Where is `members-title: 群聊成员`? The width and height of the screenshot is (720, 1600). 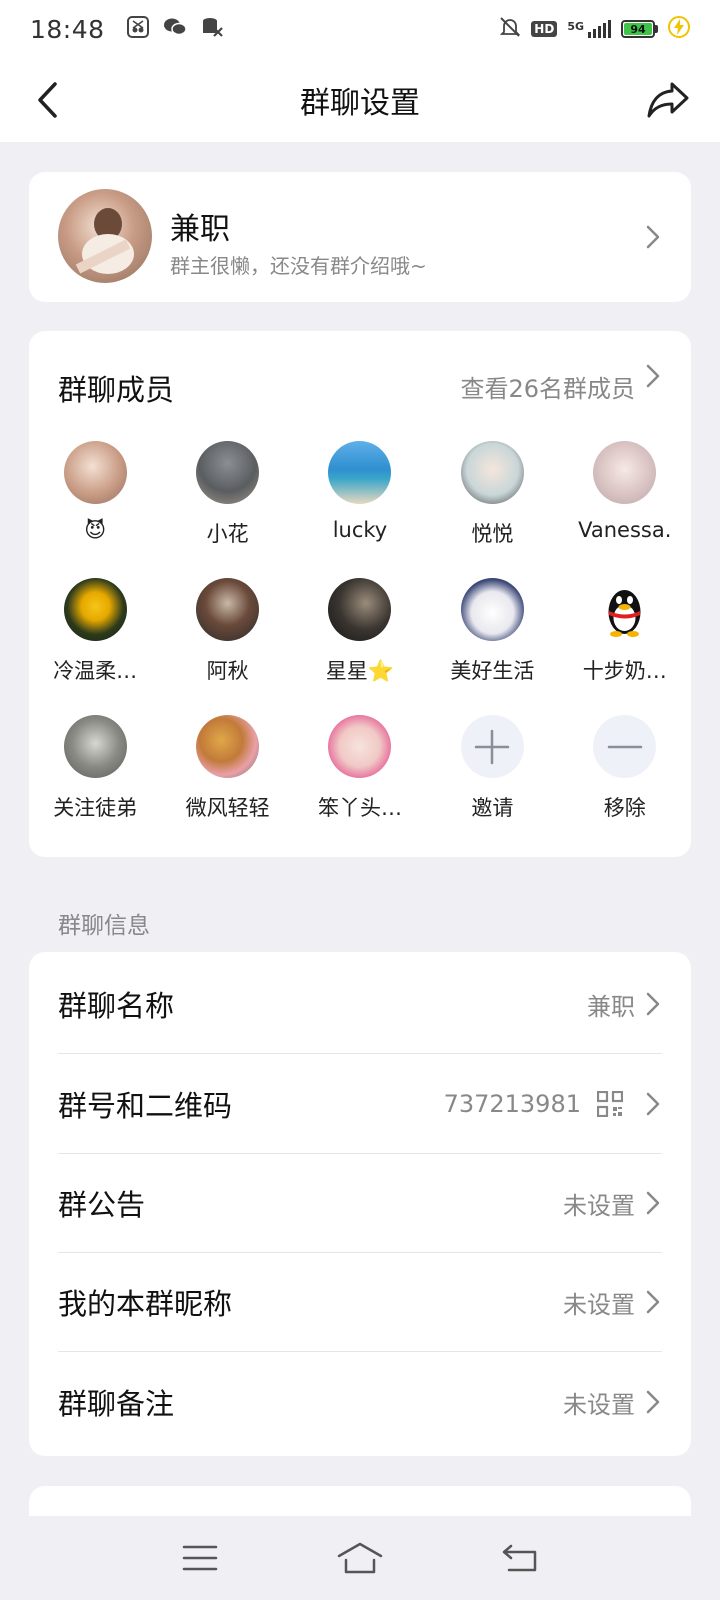 members-title: 群聊成员 is located at coordinates (116, 390).